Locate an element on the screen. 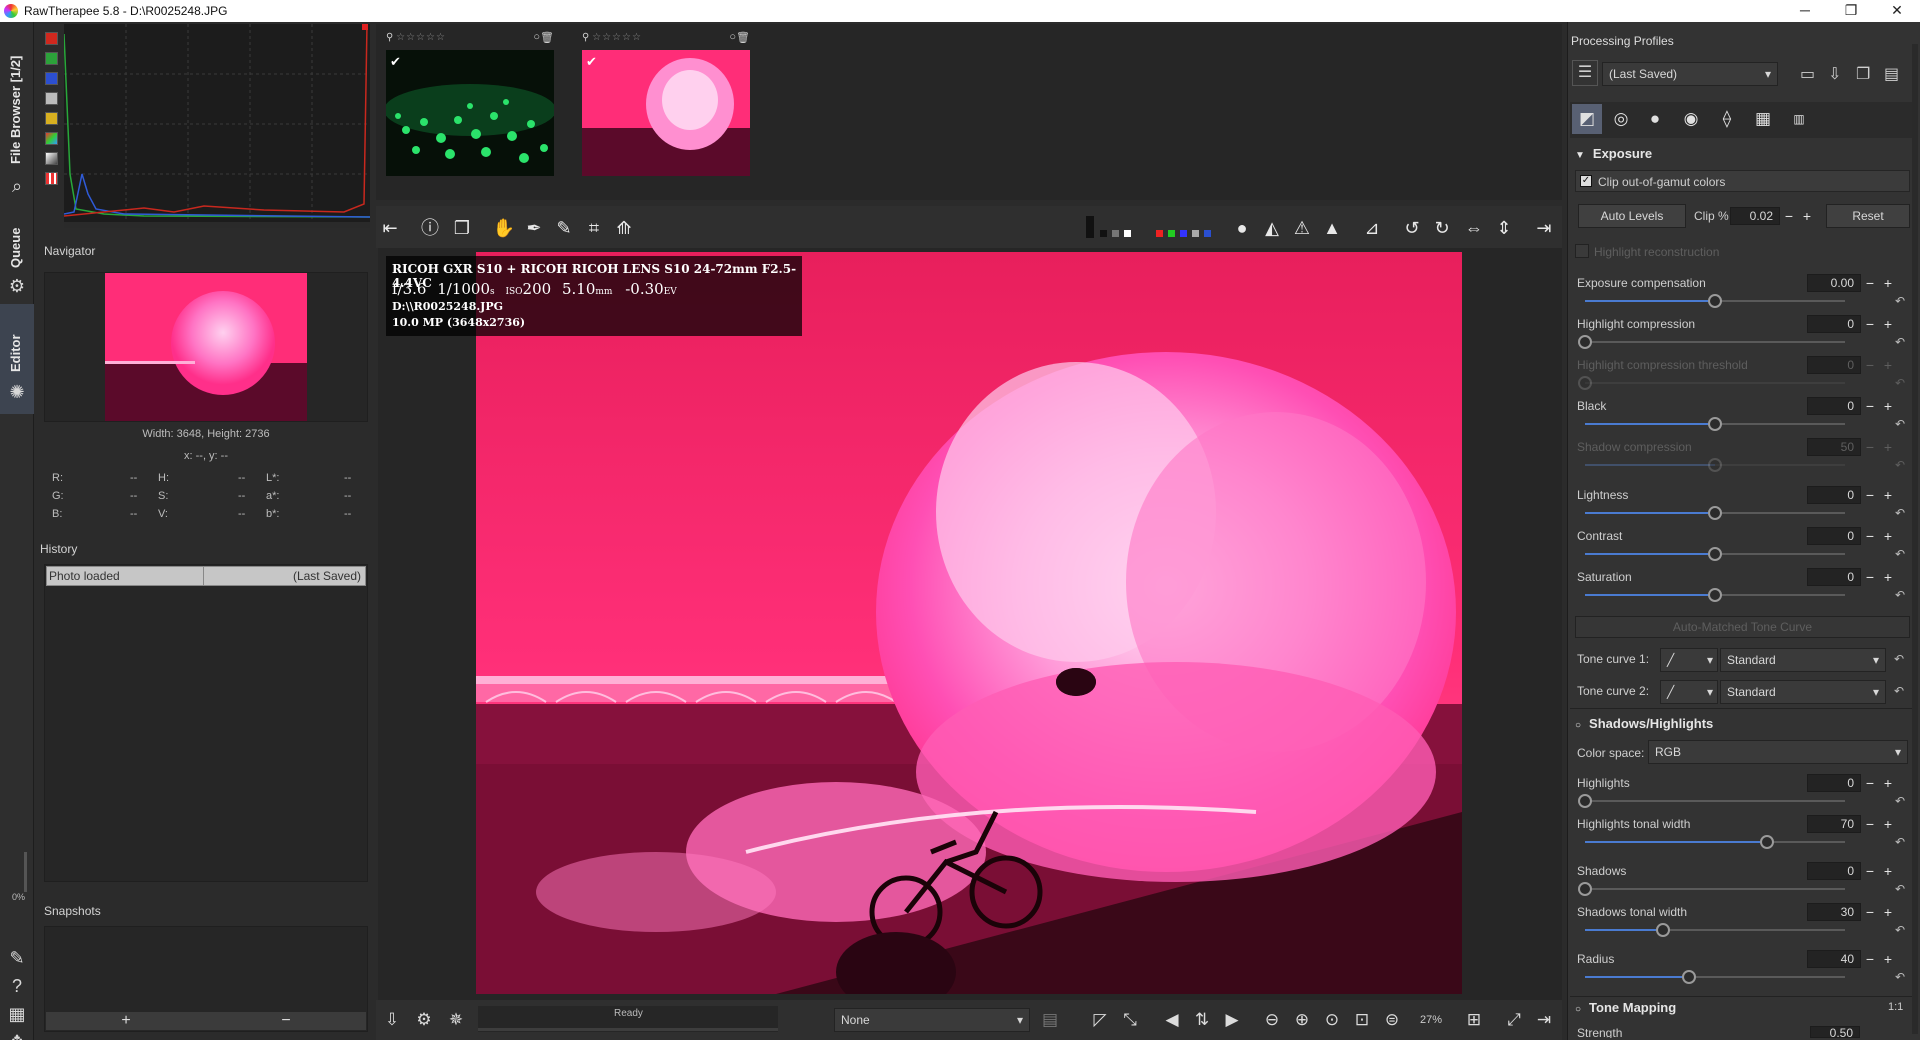 The height and width of the screenshot is (1040, 1920). zoom-fit-crop-icon: ⊡ is located at coordinates (1362, 1020).